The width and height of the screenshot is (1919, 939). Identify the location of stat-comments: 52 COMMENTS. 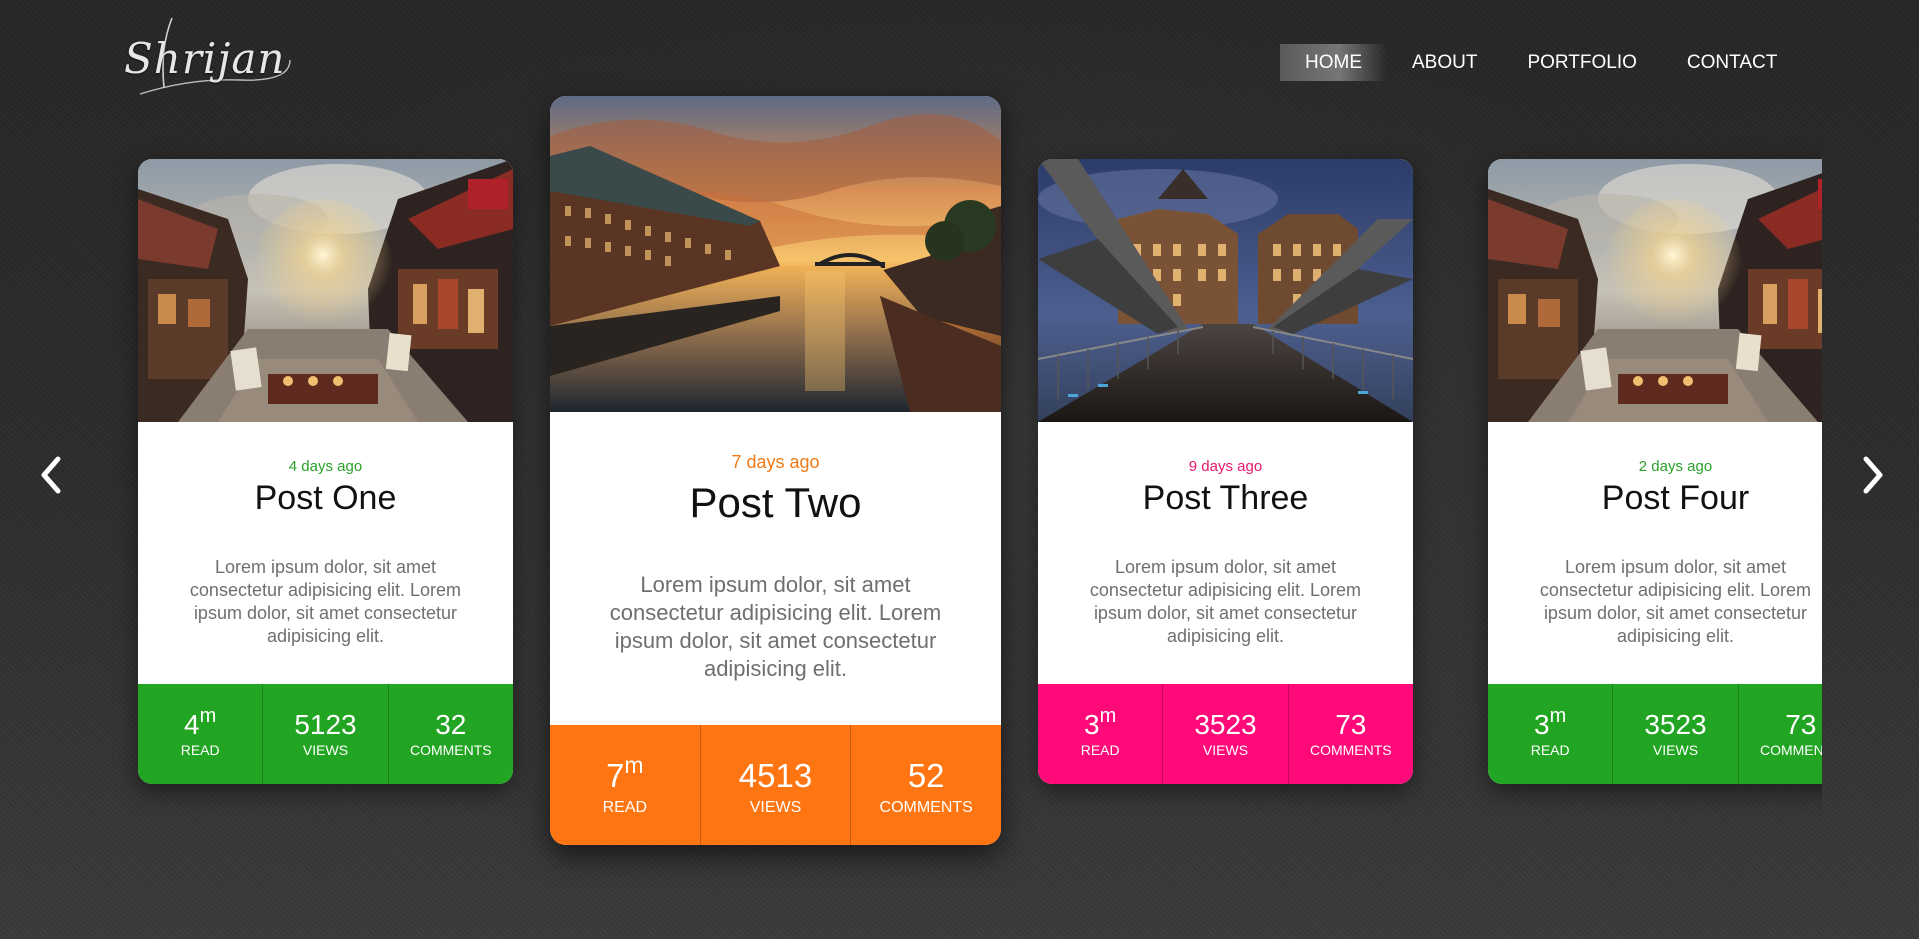
(926, 785).